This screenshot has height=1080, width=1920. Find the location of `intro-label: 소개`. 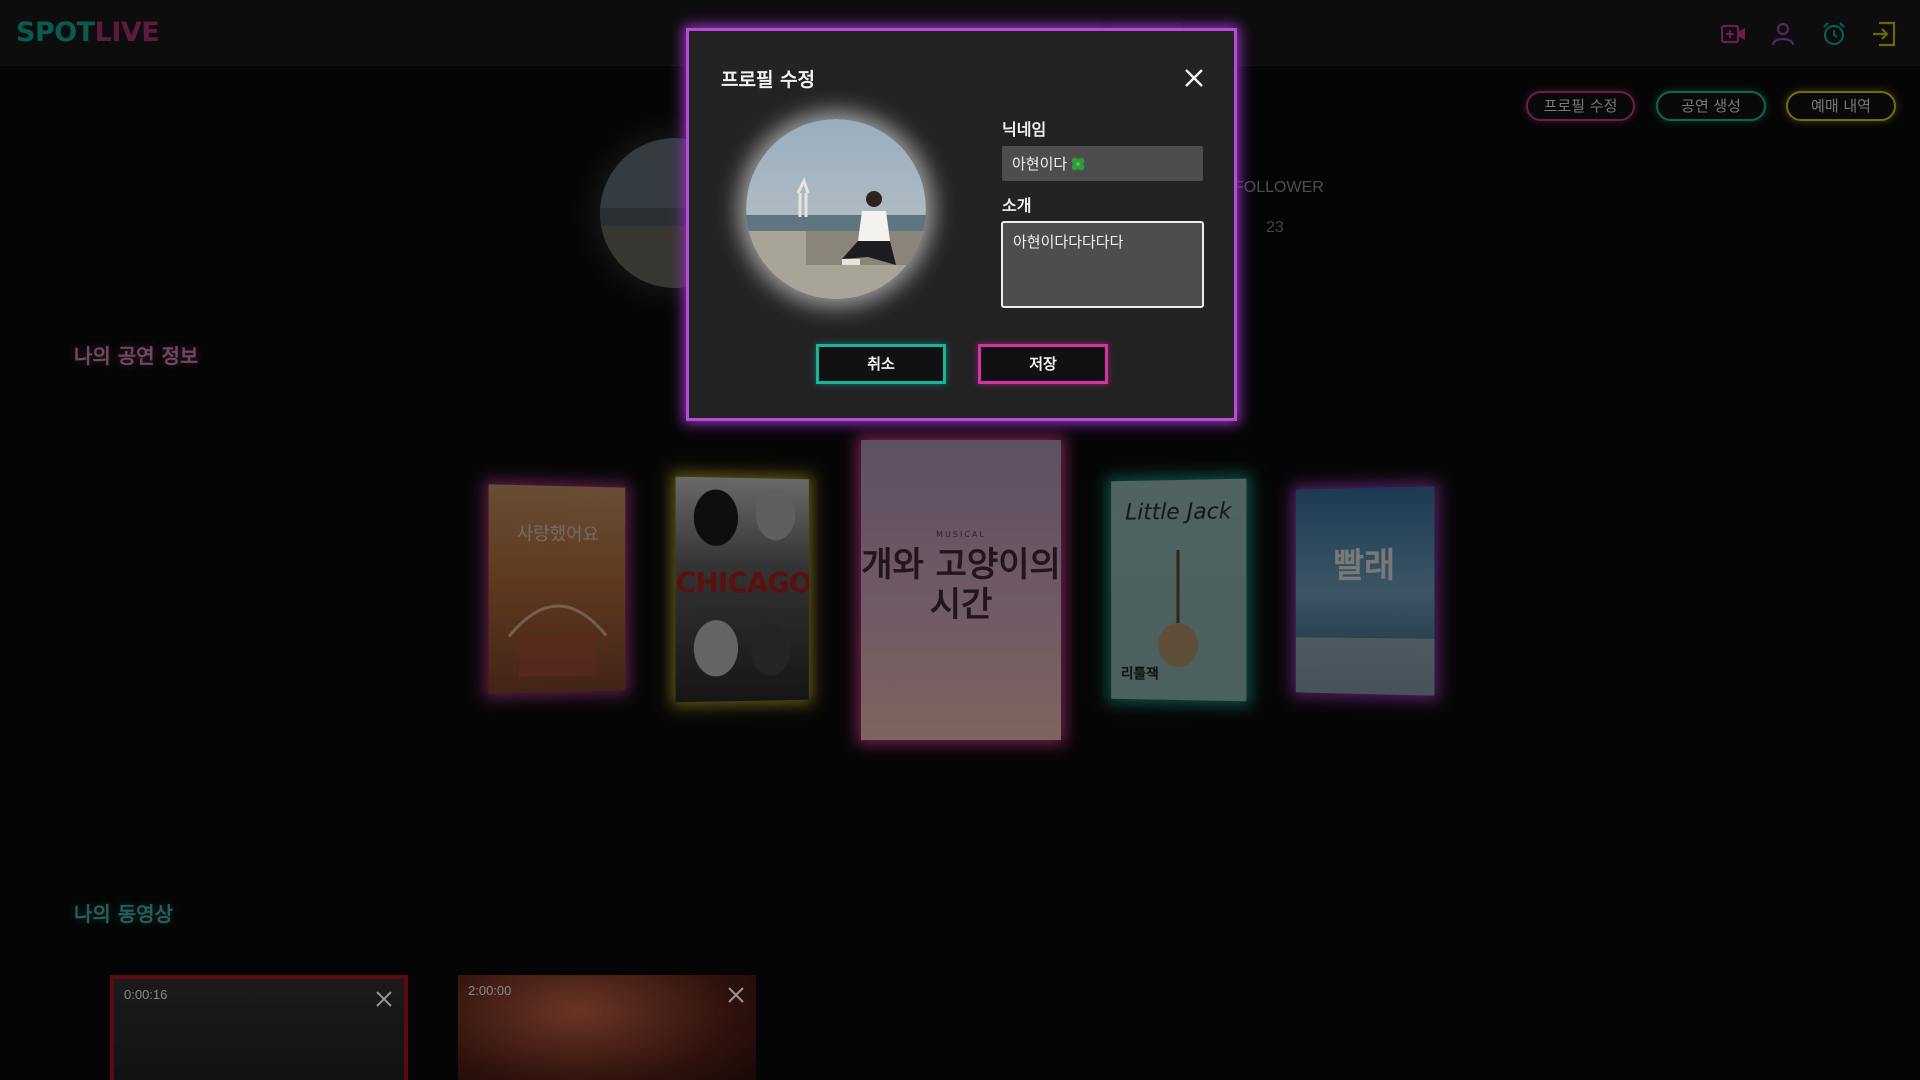

intro-label: 소개 is located at coordinates (1017, 205).